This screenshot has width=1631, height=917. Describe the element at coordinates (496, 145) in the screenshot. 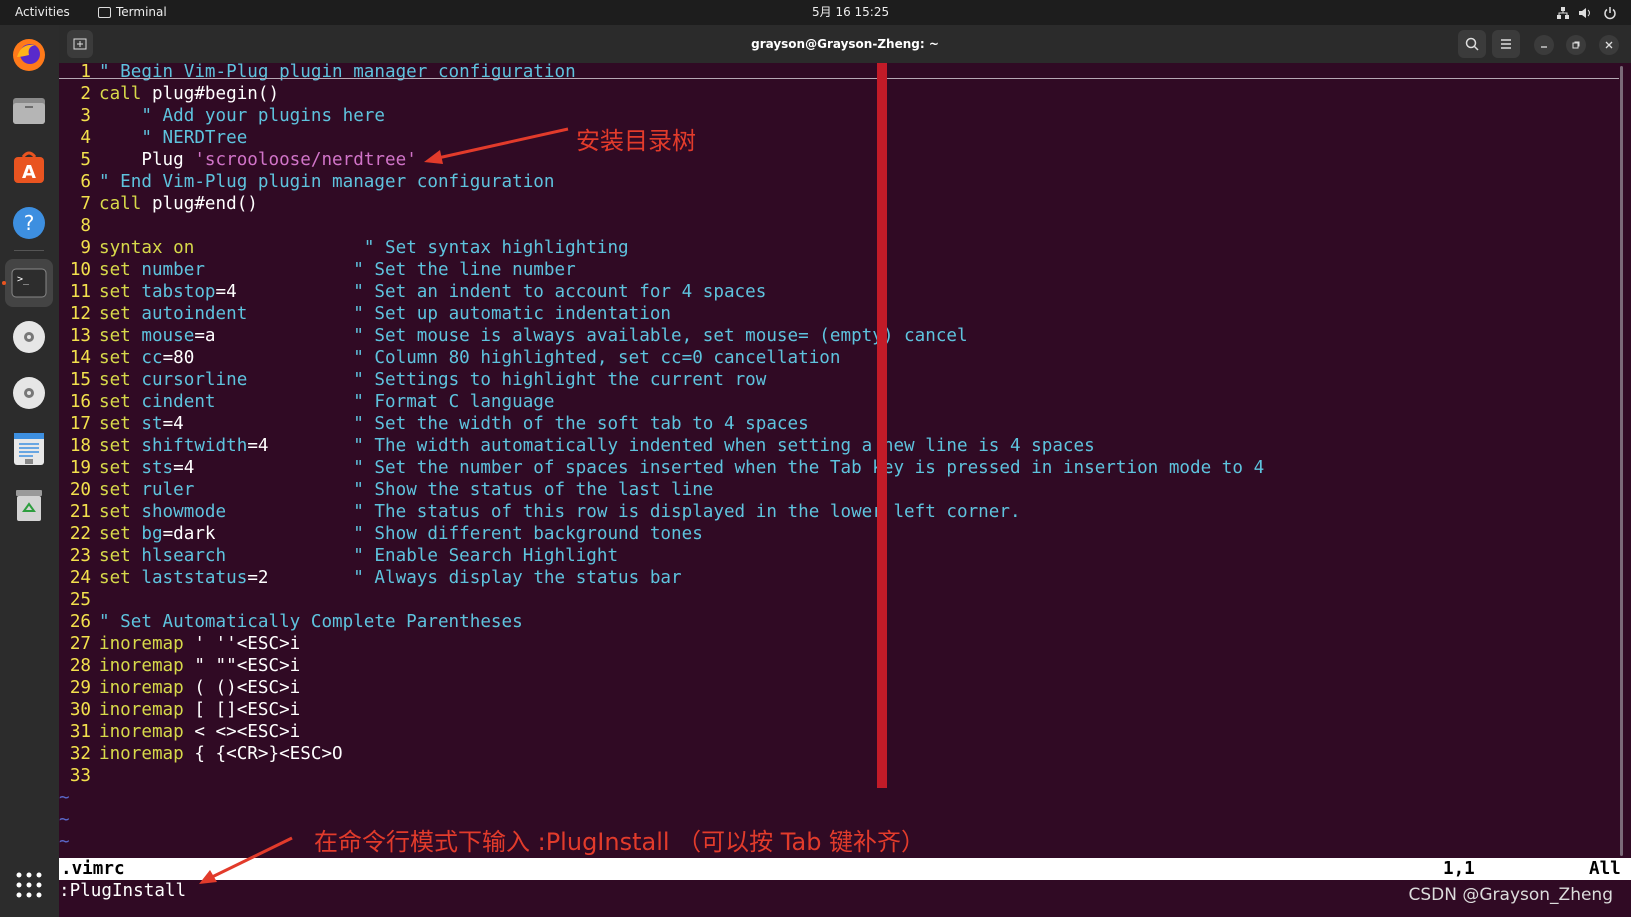

I see `arrow-to-plug-line` at that location.